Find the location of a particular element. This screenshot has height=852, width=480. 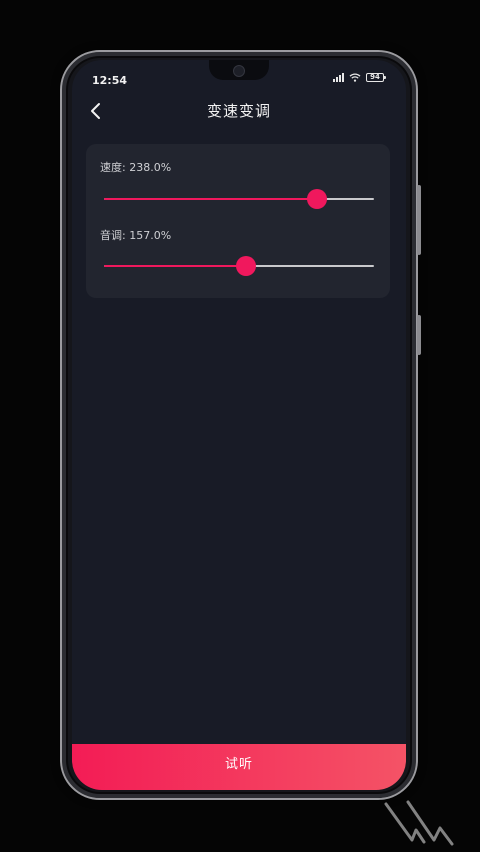

notch is located at coordinates (239, 70).